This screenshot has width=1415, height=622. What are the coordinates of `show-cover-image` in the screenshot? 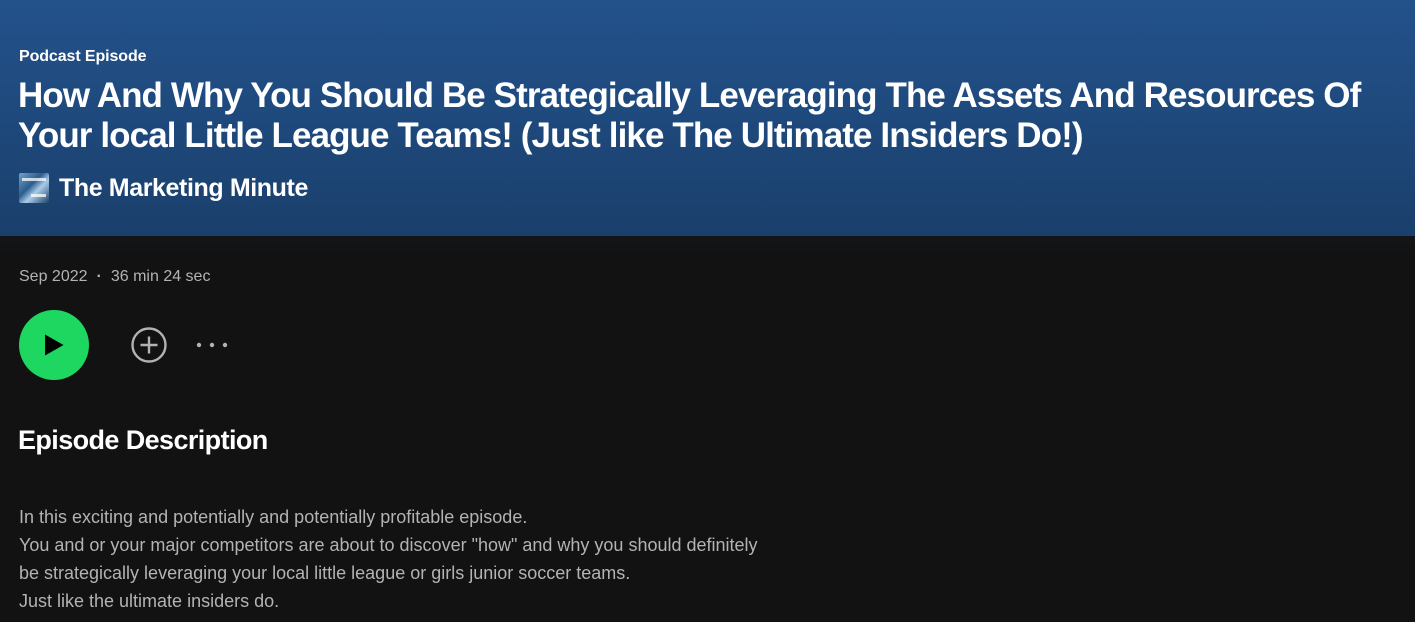 It's located at (34, 188).